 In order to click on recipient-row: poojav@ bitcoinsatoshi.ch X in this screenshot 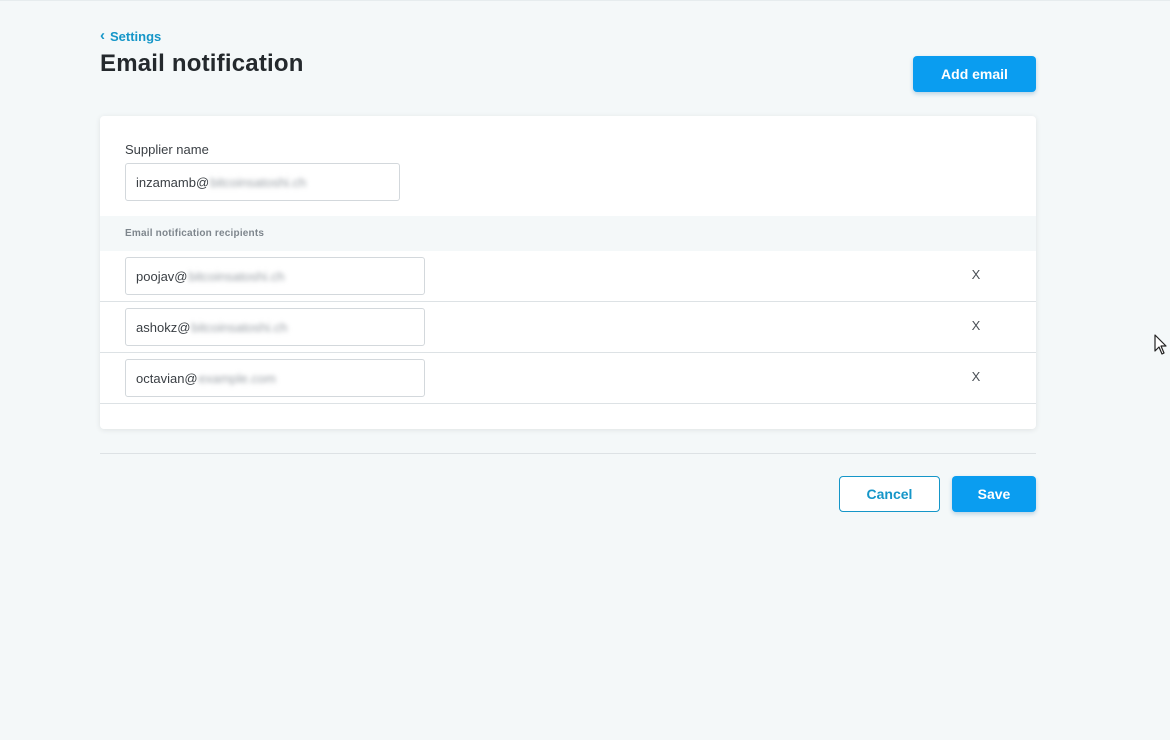, I will do `click(568, 276)`.